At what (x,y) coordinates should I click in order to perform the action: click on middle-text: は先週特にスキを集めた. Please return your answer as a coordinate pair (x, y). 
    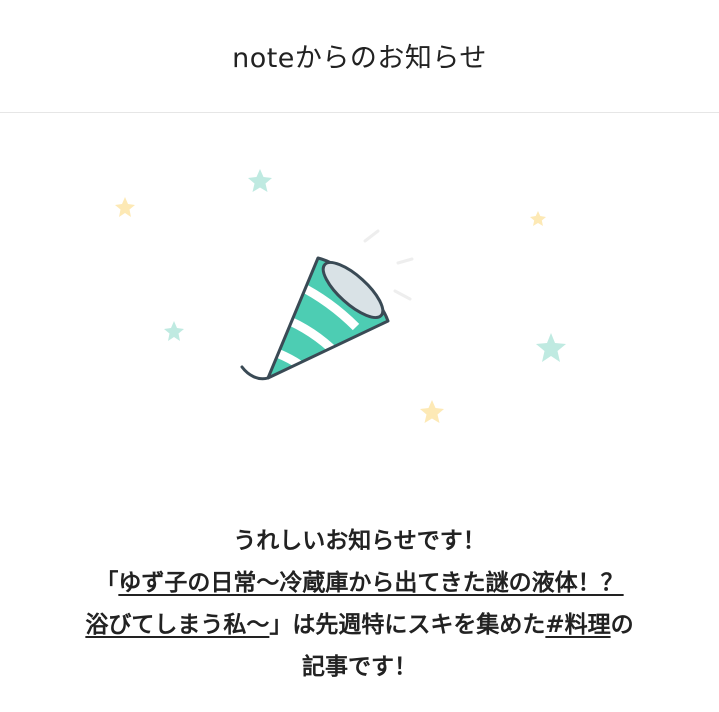
    Looking at the image, I should click on (419, 625).